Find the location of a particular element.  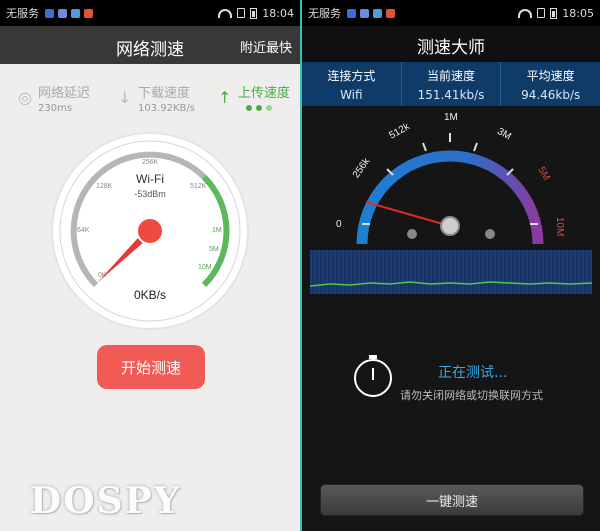

start-test-button: 开始测速 is located at coordinates (151, 367).